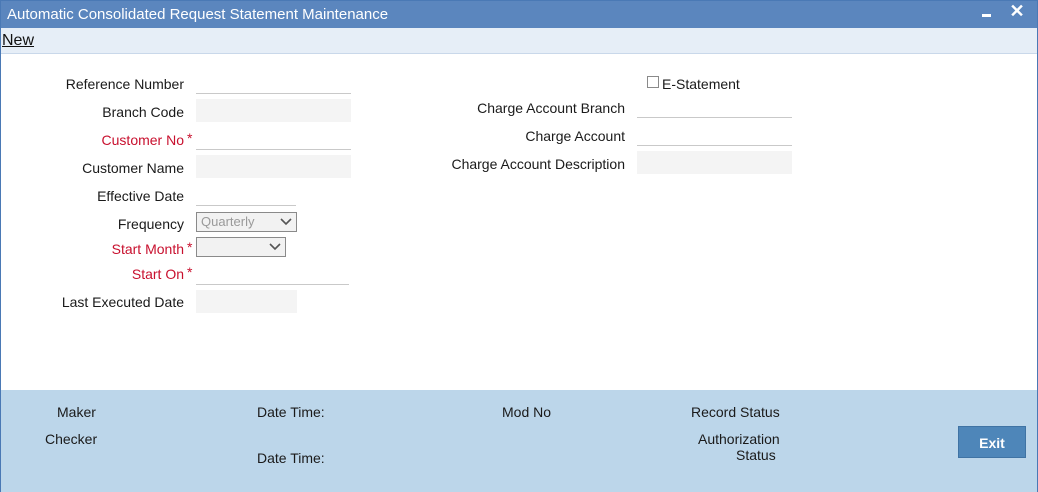 This screenshot has height=492, width=1038. What do you see at coordinates (124, 84) in the screenshot?
I see `reference-number-label: Reference Number` at bounding box center [124, 84].